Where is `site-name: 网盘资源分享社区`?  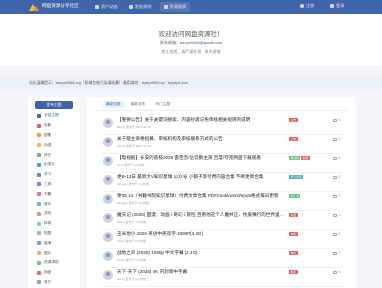
site-name: 网盘资源分享社区 is located at coordinates (60, 6).